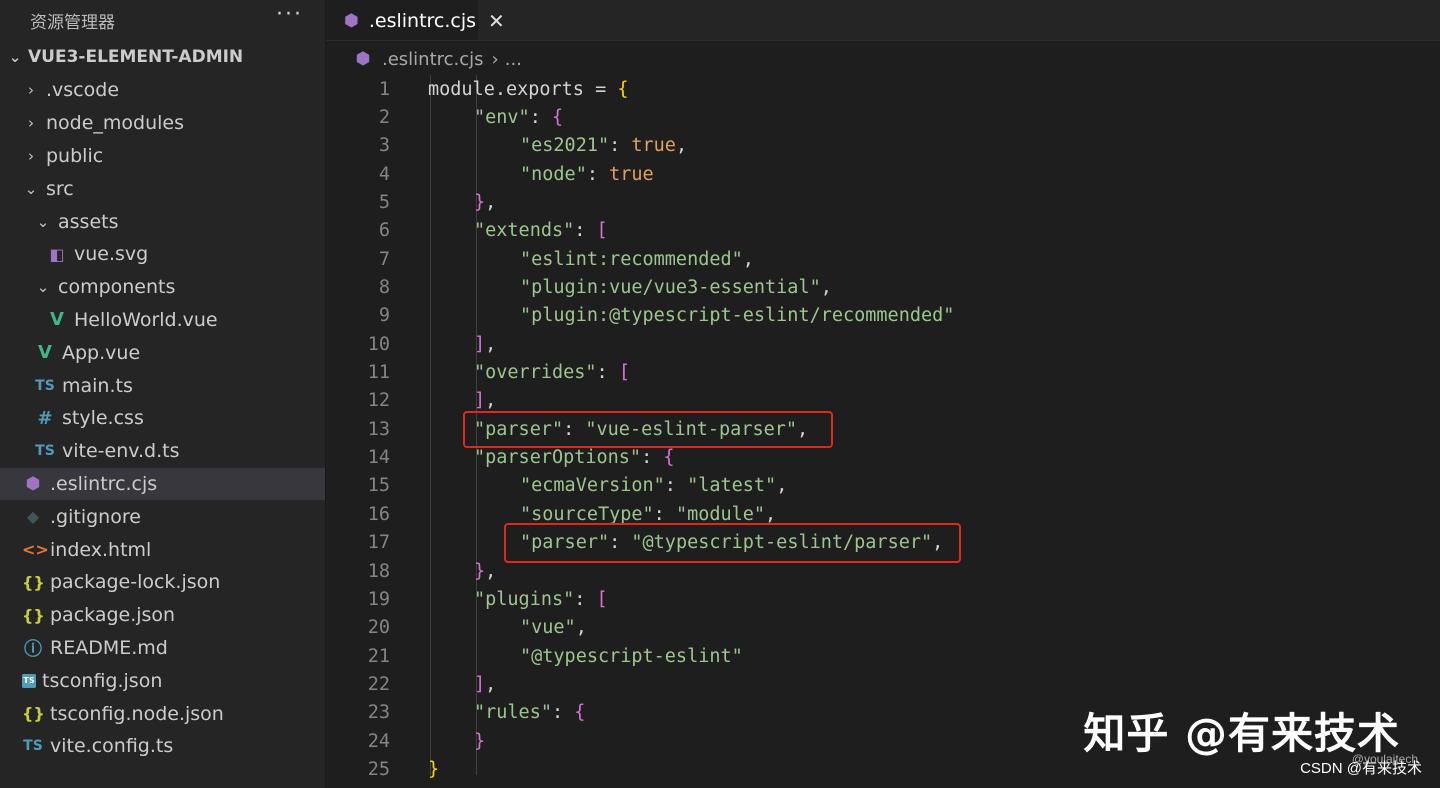  What do you see at coordinates (162, 221) in the screenshot?
I see `tree-item: ⌄ assets` at bounding box center [162, 221].